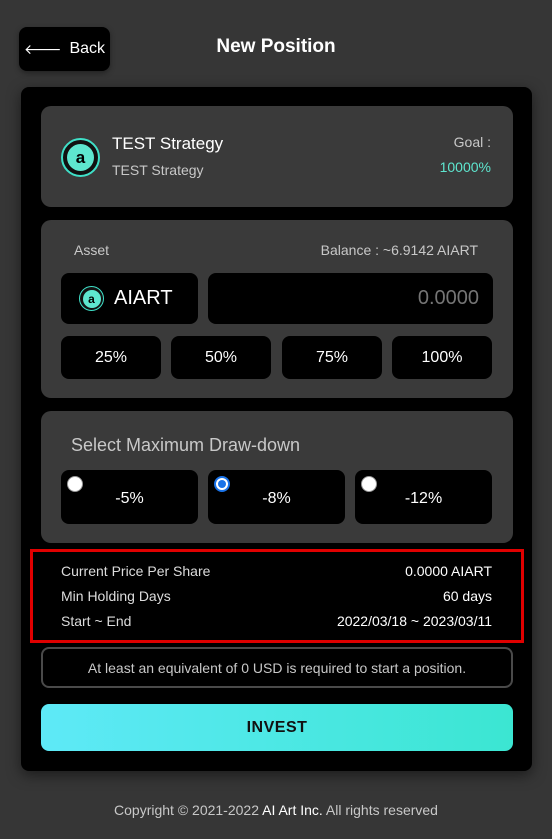  I want to click on aiart-token-icon: a, so click(91, 298).